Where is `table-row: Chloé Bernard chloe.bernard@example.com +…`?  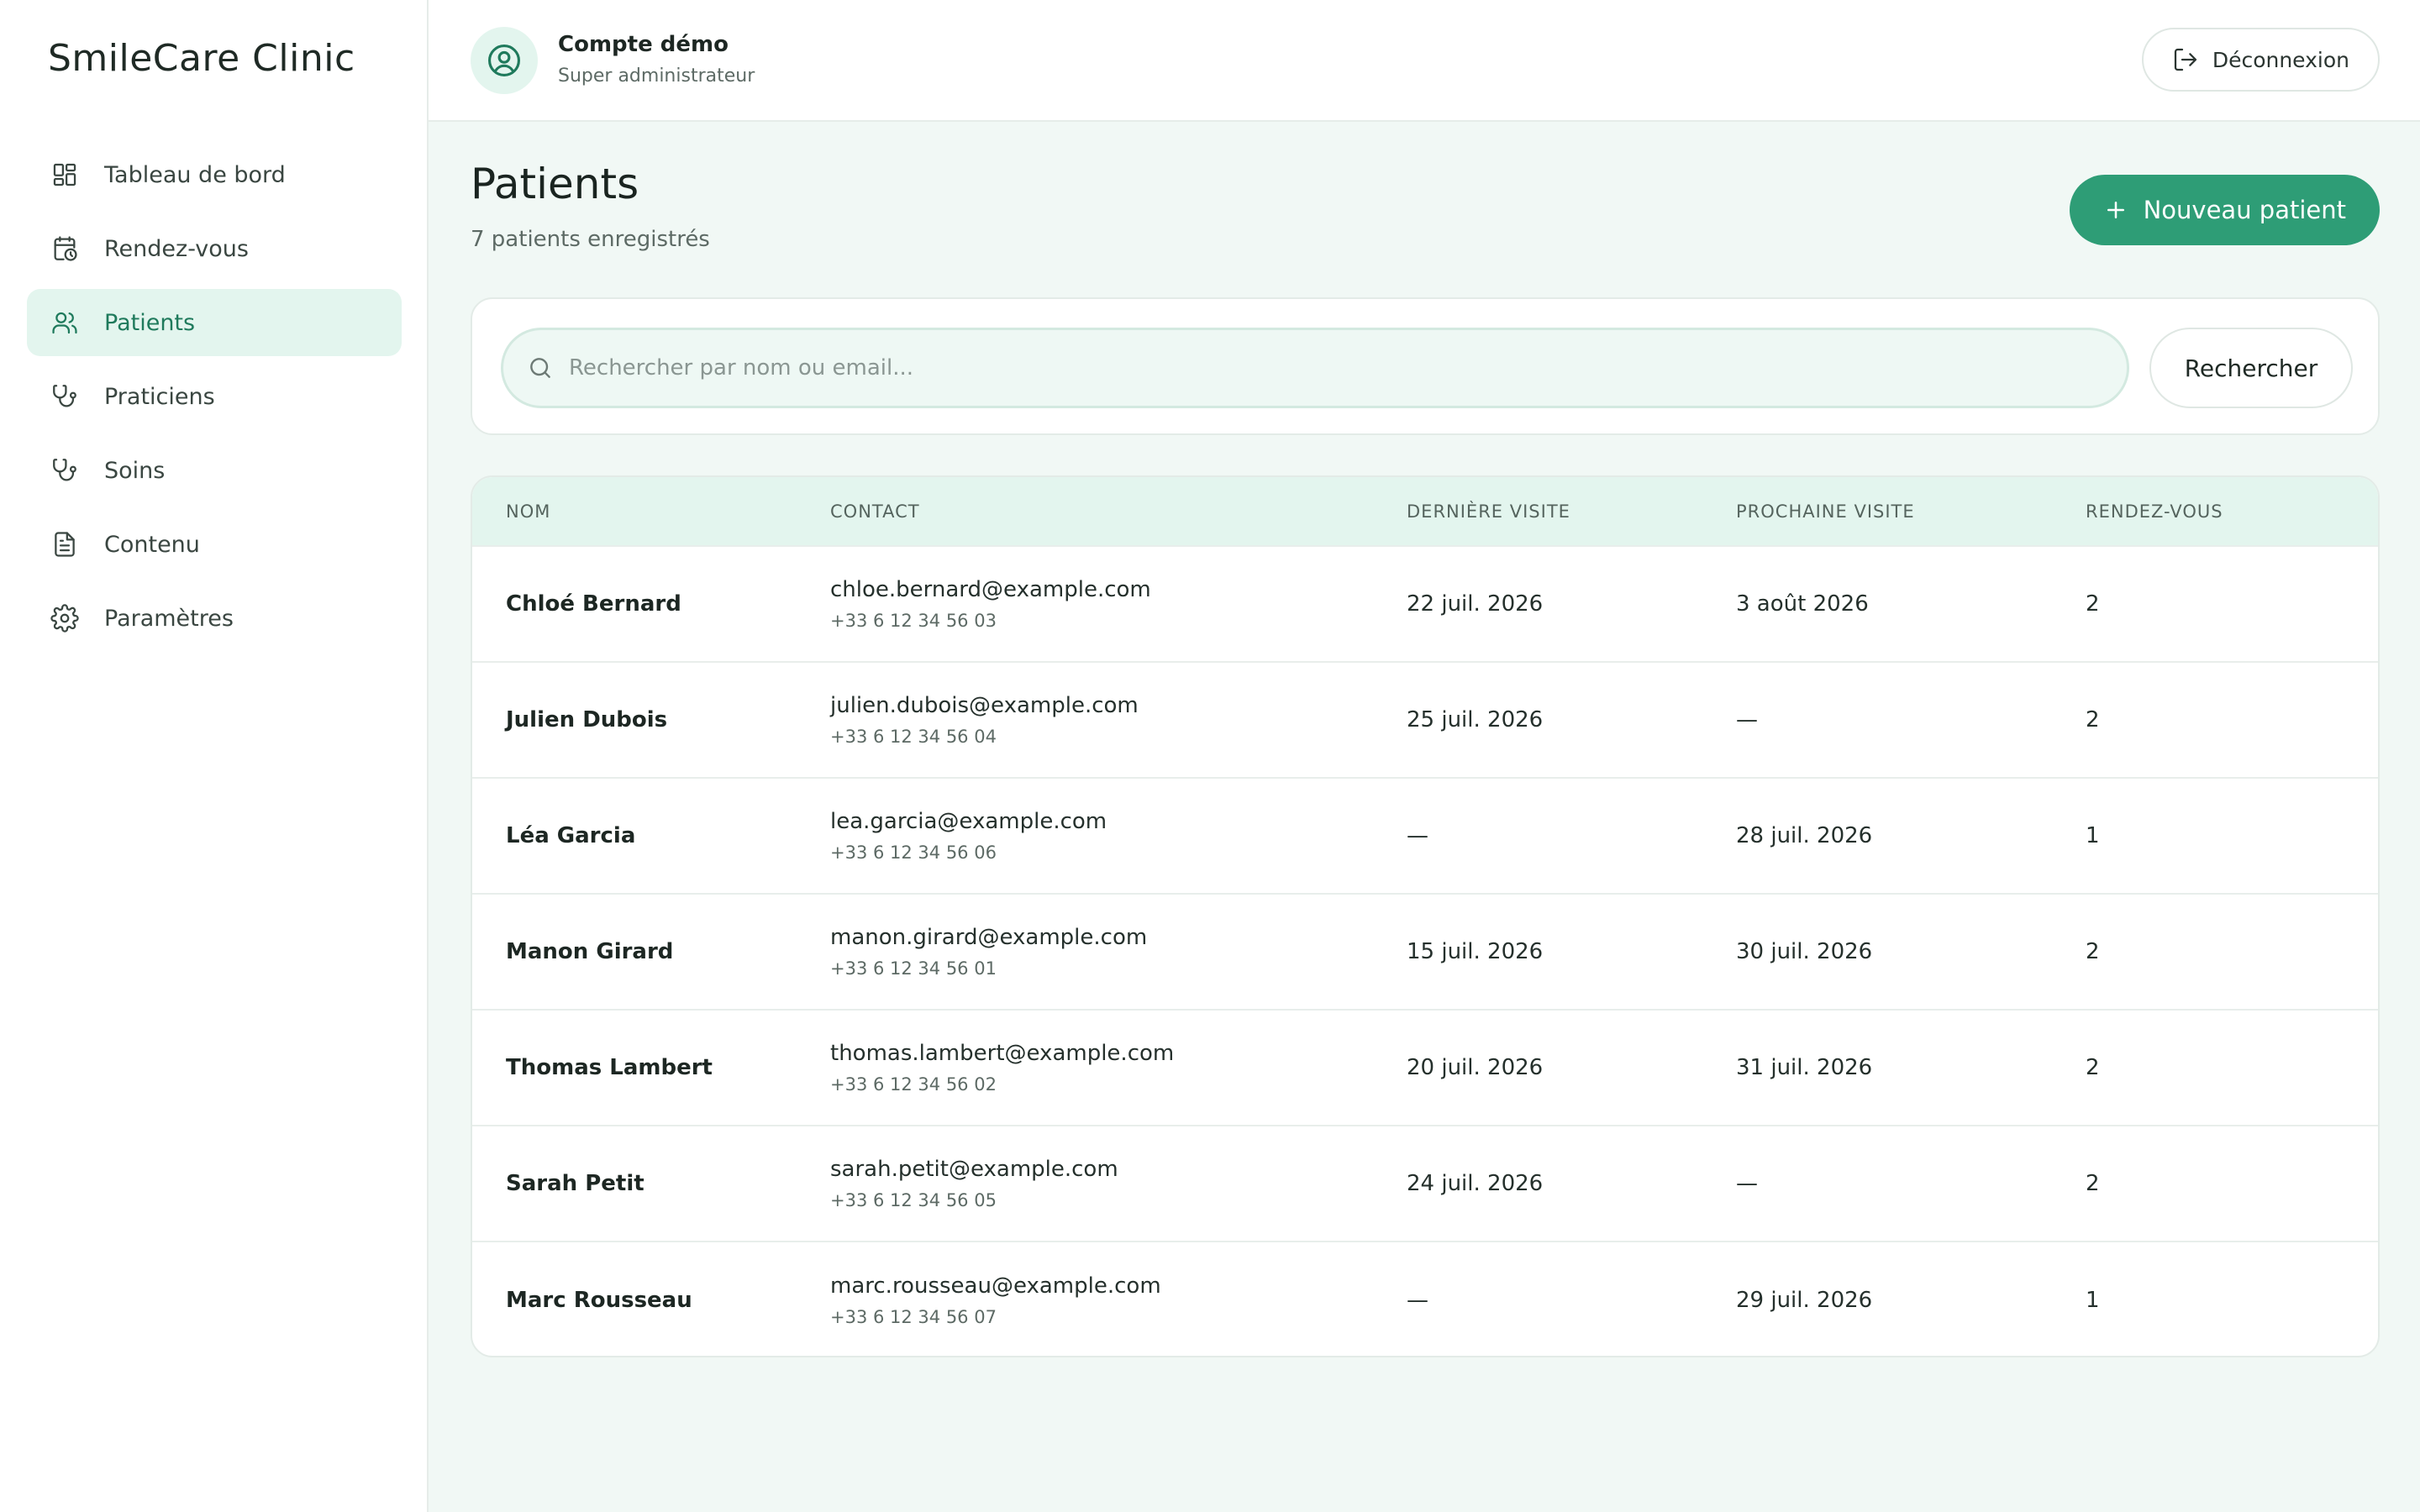 table-row: Chloé Bernard chloe.bernard@example.com +… is located at coordinates (1425, 604).